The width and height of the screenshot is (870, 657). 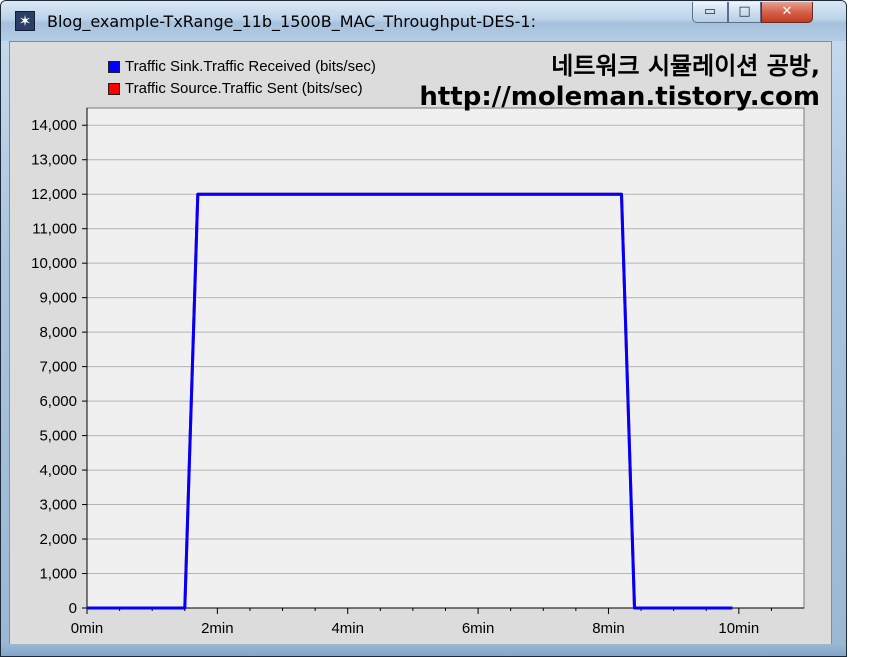 I want to click on y-tick-label: 3,000, so click(x=58, y=505).